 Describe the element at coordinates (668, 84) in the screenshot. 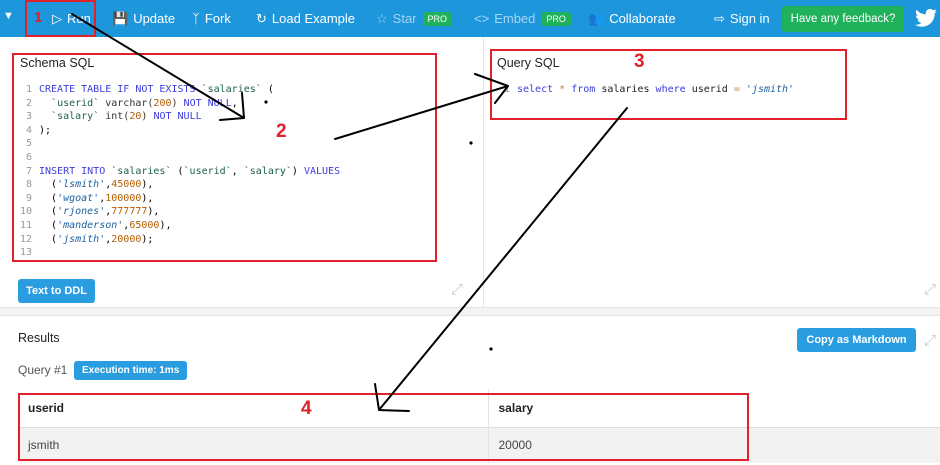

I see `annotation-box-query` at that location.